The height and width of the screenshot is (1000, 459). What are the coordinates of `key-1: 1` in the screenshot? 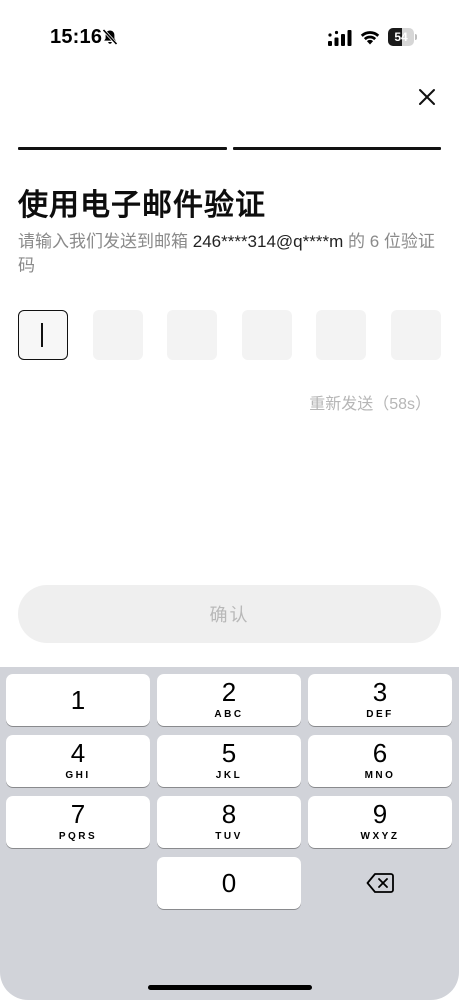 It's located at (78, 700).